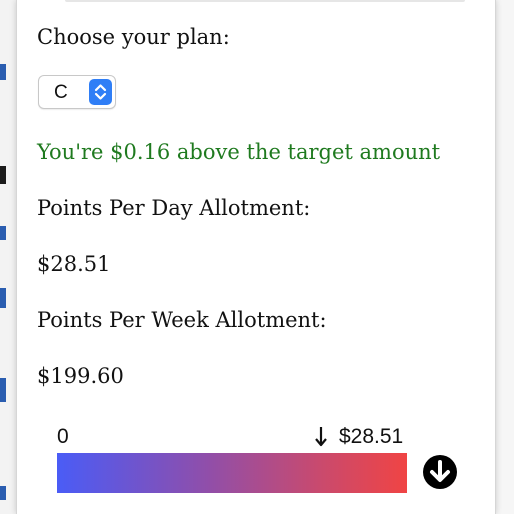 This screenshot has width=514, height=514. I want to click on daily-allotment-label: Points Per Day Allotment:, so click(174, 208).